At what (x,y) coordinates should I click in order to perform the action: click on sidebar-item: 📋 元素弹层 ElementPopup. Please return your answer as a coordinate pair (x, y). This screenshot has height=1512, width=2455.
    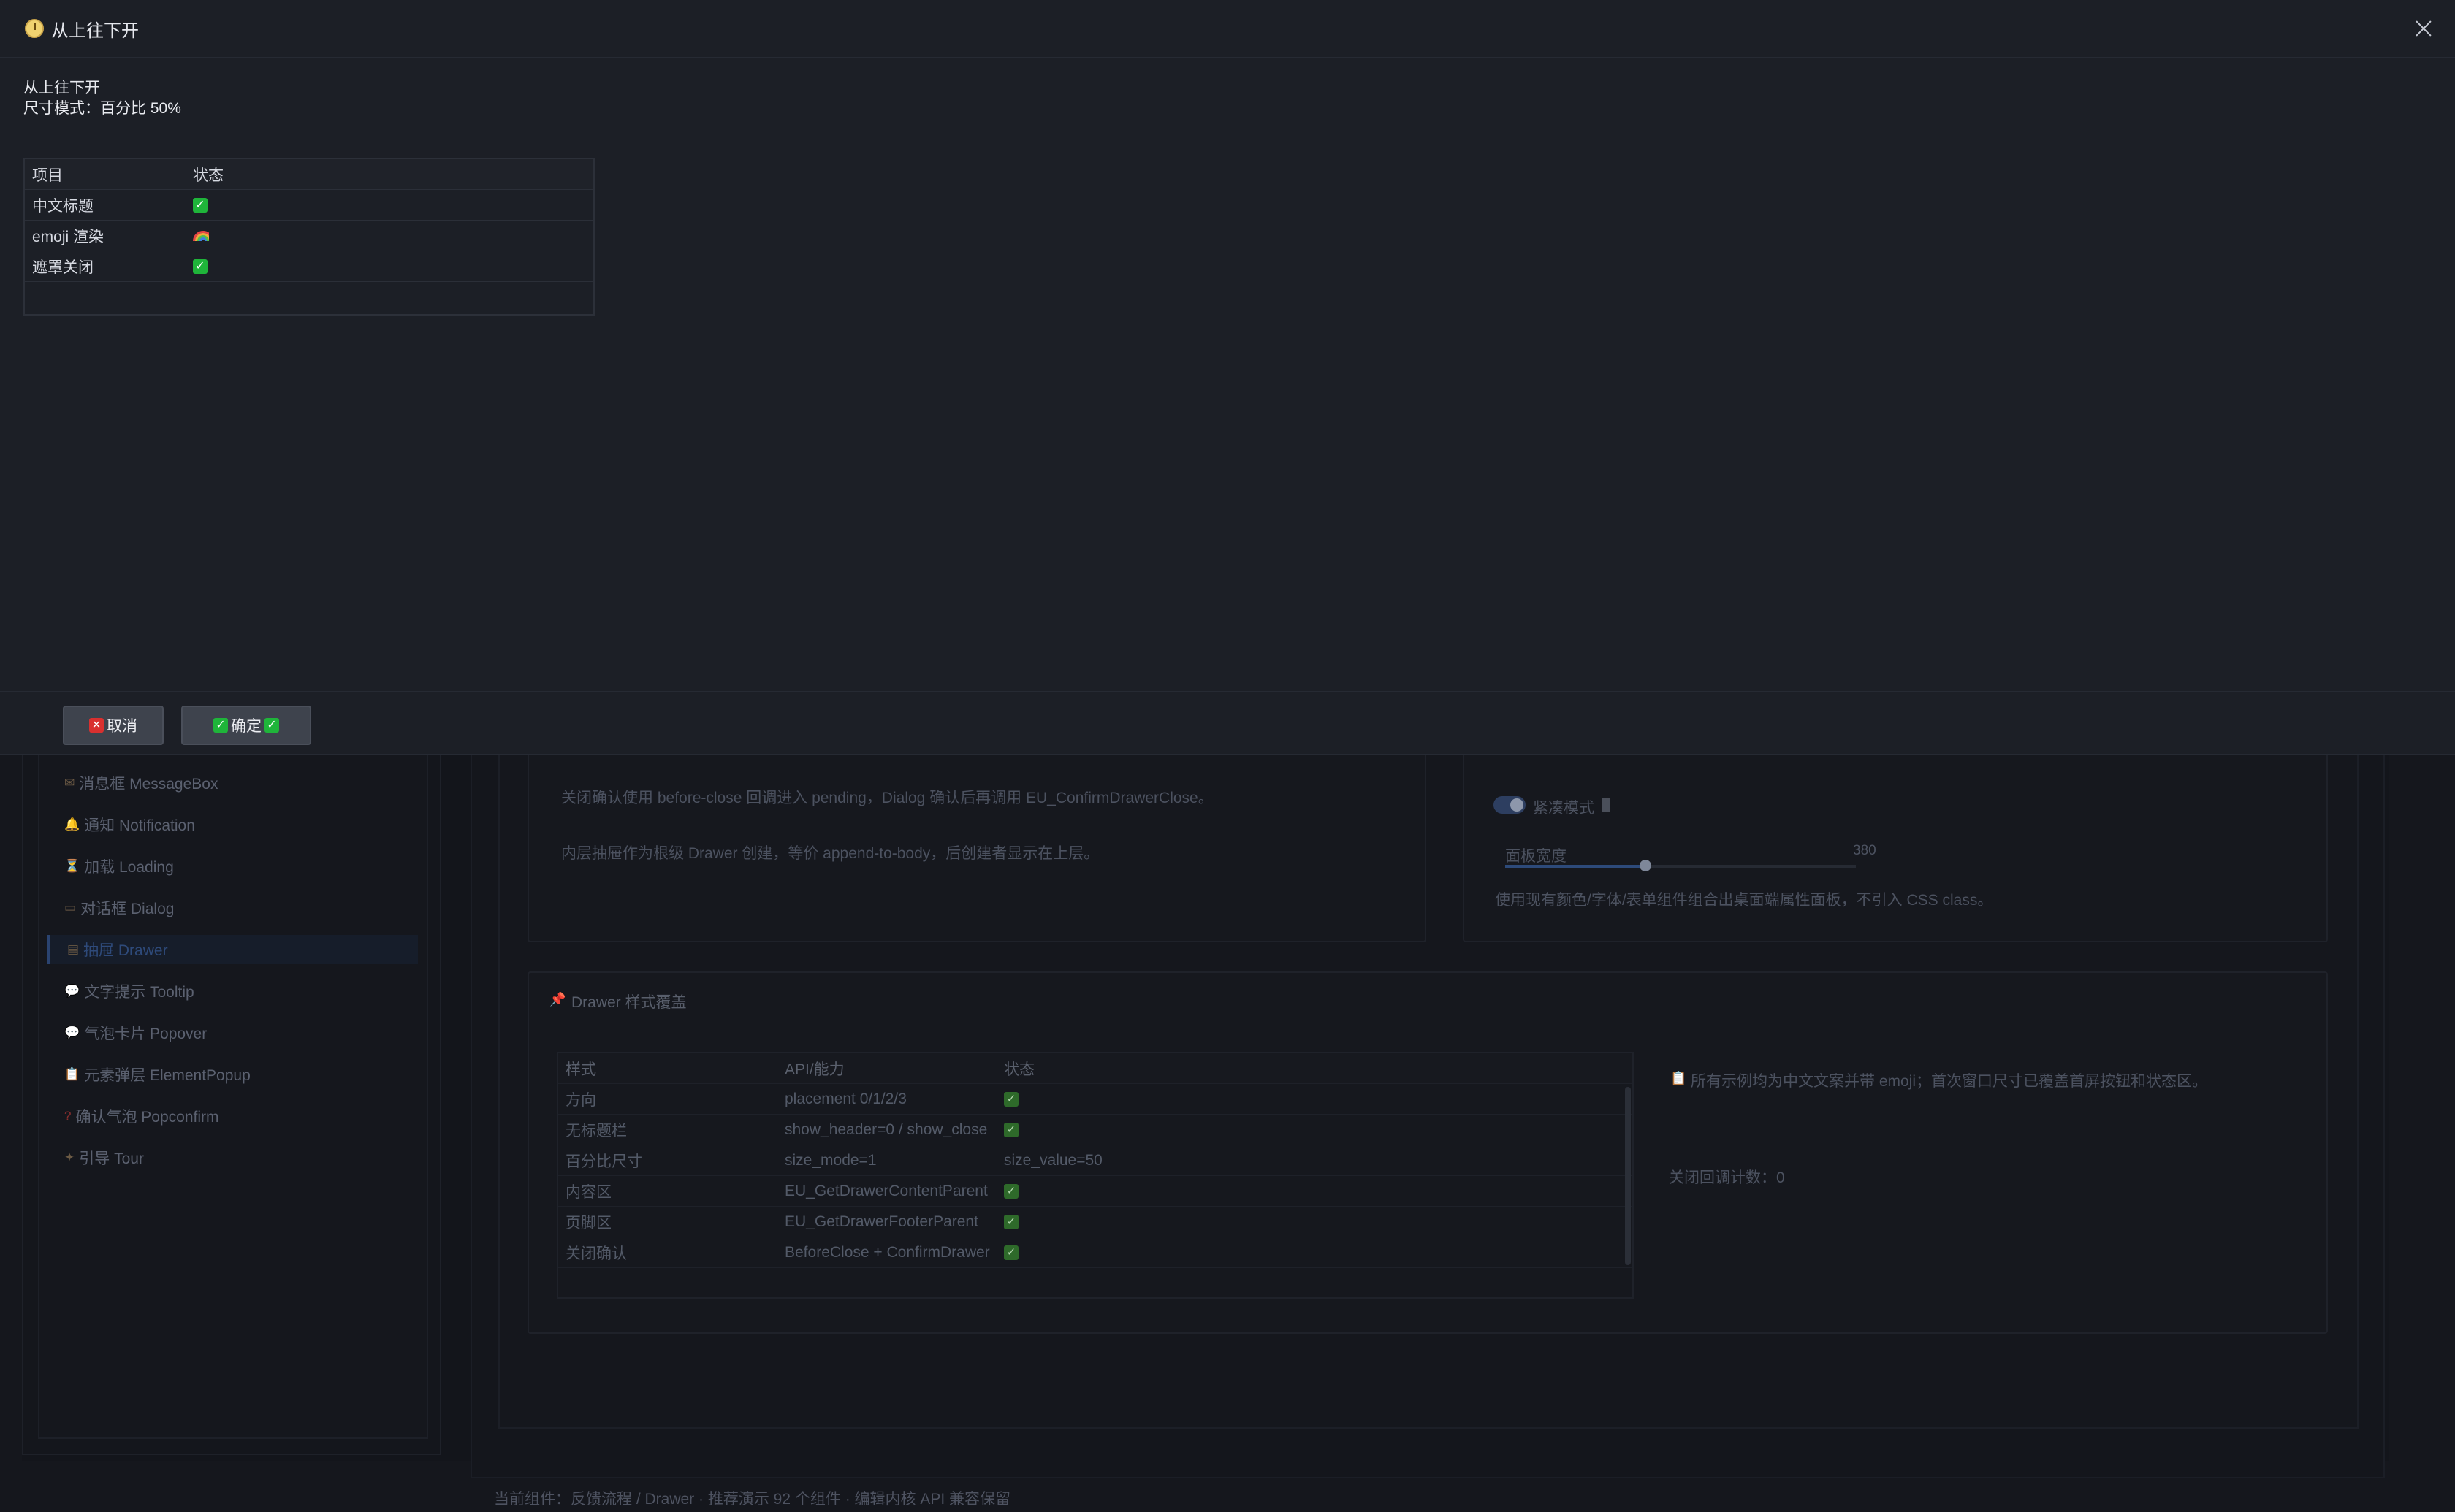
    Looking at the image, I should click on (157, 1074).